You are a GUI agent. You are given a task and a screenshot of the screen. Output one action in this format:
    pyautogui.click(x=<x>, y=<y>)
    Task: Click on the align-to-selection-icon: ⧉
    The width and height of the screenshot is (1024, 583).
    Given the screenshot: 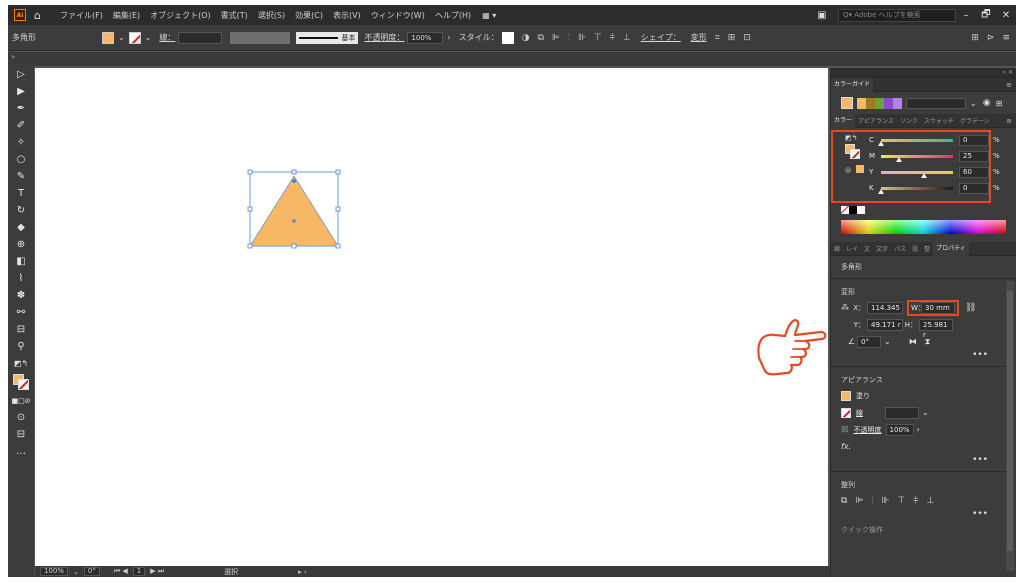 What is the action you would take?
    pyautogui.click(x=844, y=501)
    